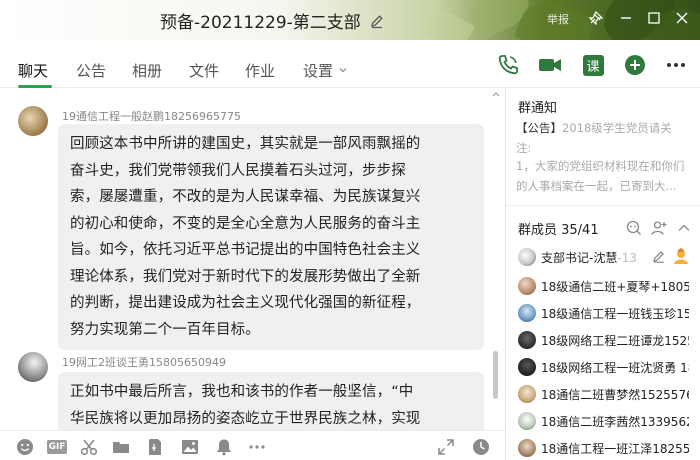 This screenshot has height=460, width=700. I want to click on member-item: 支部书记-沈慧-13, so click(603, 258).